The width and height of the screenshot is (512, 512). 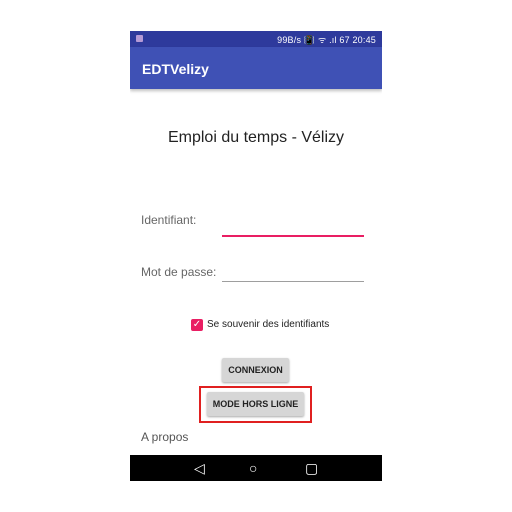 I want to click on page-title: Emploi du temps - Vélizy, so click(x=256, y=137).